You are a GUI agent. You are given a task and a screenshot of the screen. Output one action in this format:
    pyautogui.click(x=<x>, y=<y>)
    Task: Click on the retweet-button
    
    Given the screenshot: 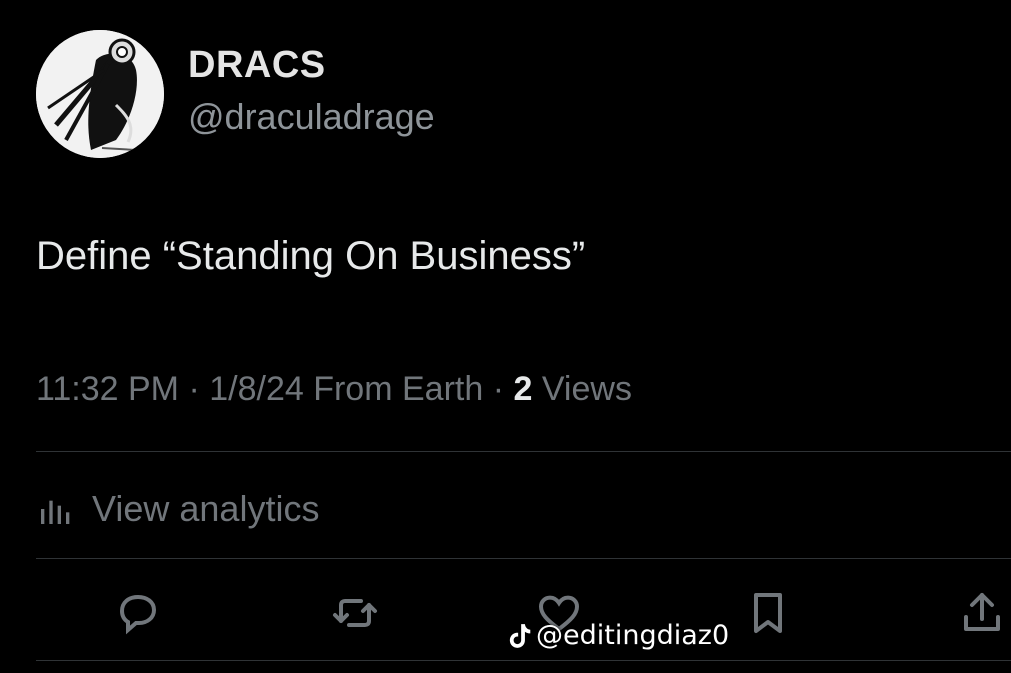 What is the action you would take?
    pyautogui.click(x=355, y=613)
    